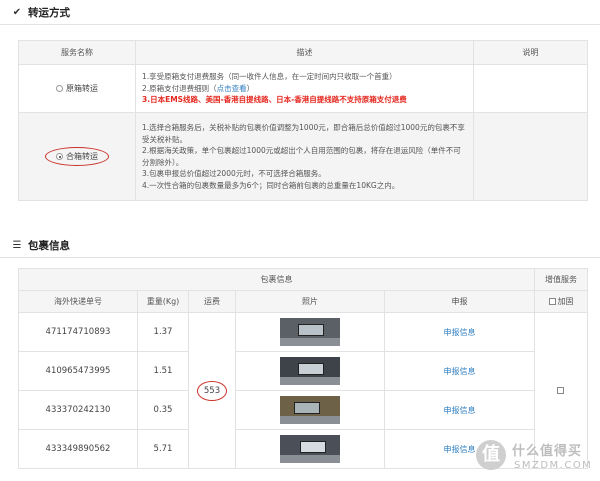  Describe the element at coordinates (300, 12) in the screenshot. I see `shipping-section-header: ✔ 转运方式` at that location.